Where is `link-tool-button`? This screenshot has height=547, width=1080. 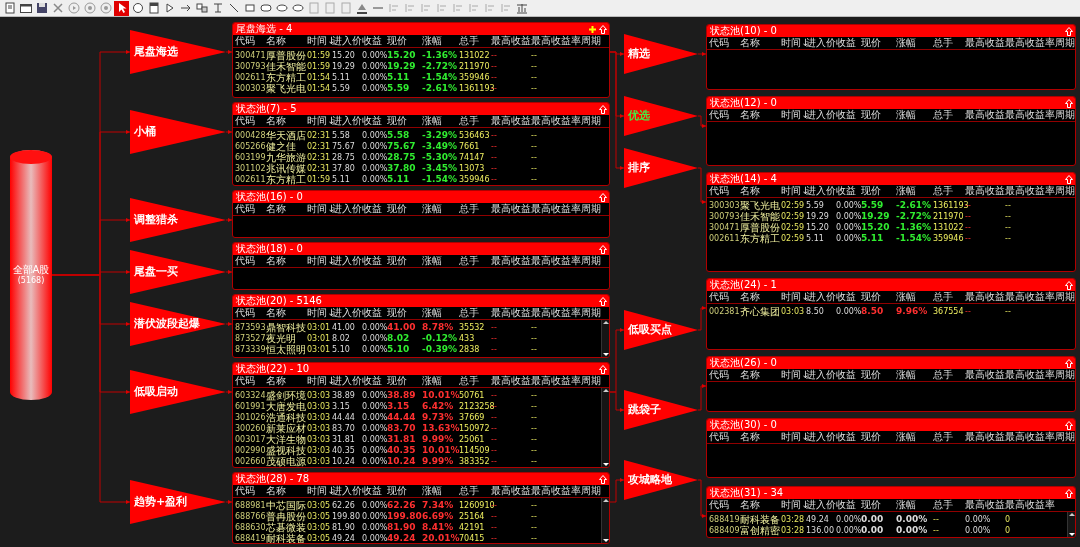 link-tool-button is located at coordinates (201, 8).